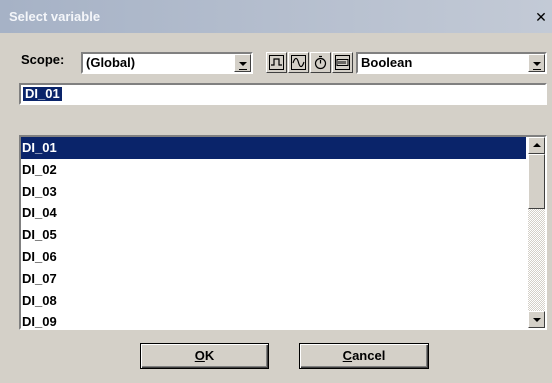 The height and width of the screenshot is (383, 552). What do you see at coordinates (167, 63) in the screenshot?
I see `scope-dropdown: (Global)` at bounding box center [167, 63].